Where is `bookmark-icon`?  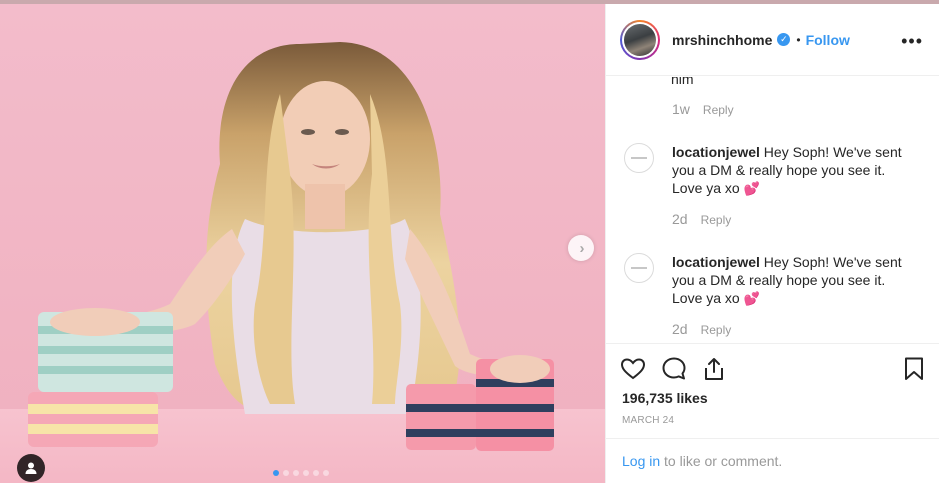
bookmark-icon is located at coordinates (914, 369).